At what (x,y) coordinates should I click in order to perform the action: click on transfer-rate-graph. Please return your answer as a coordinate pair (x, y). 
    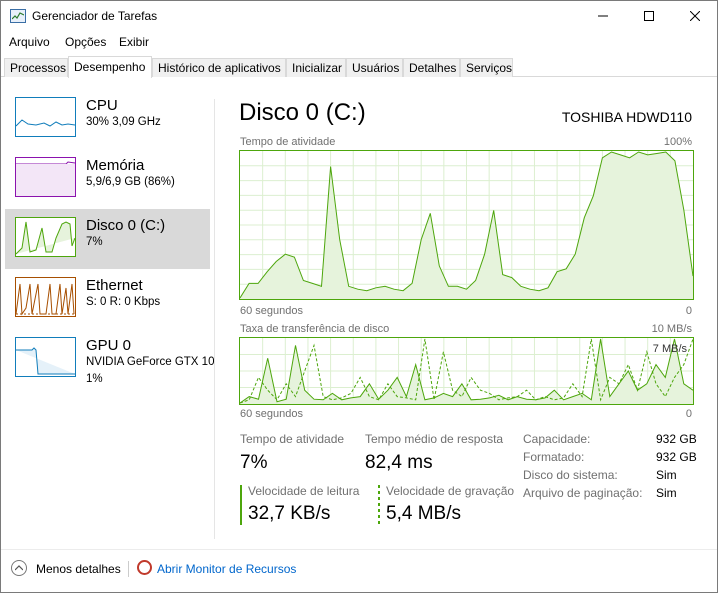
    Looking at the image, I should click on (466, 371).